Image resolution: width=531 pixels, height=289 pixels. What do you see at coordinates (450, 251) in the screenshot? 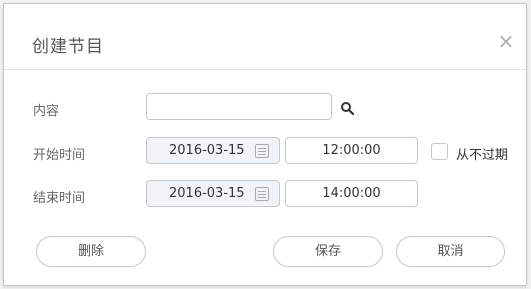
I see `cancel-button: 取消` at bounding box center [450, 251].